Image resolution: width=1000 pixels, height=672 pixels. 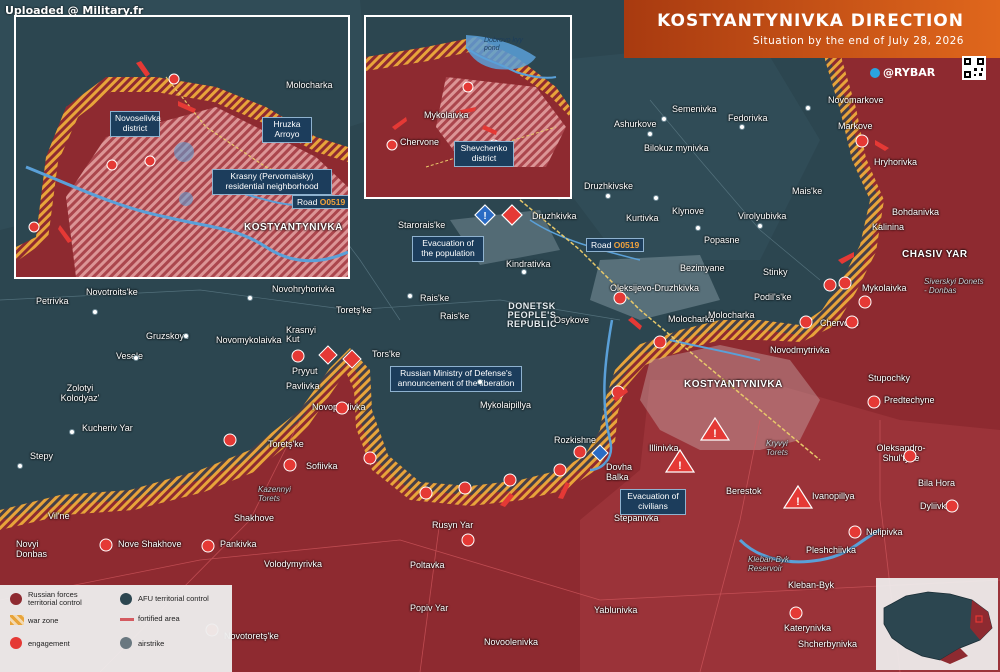 What do you see at coordinates (16, 599) in the screenshot?
I see `russian-control-swatch` at bounding box center [16, 599].